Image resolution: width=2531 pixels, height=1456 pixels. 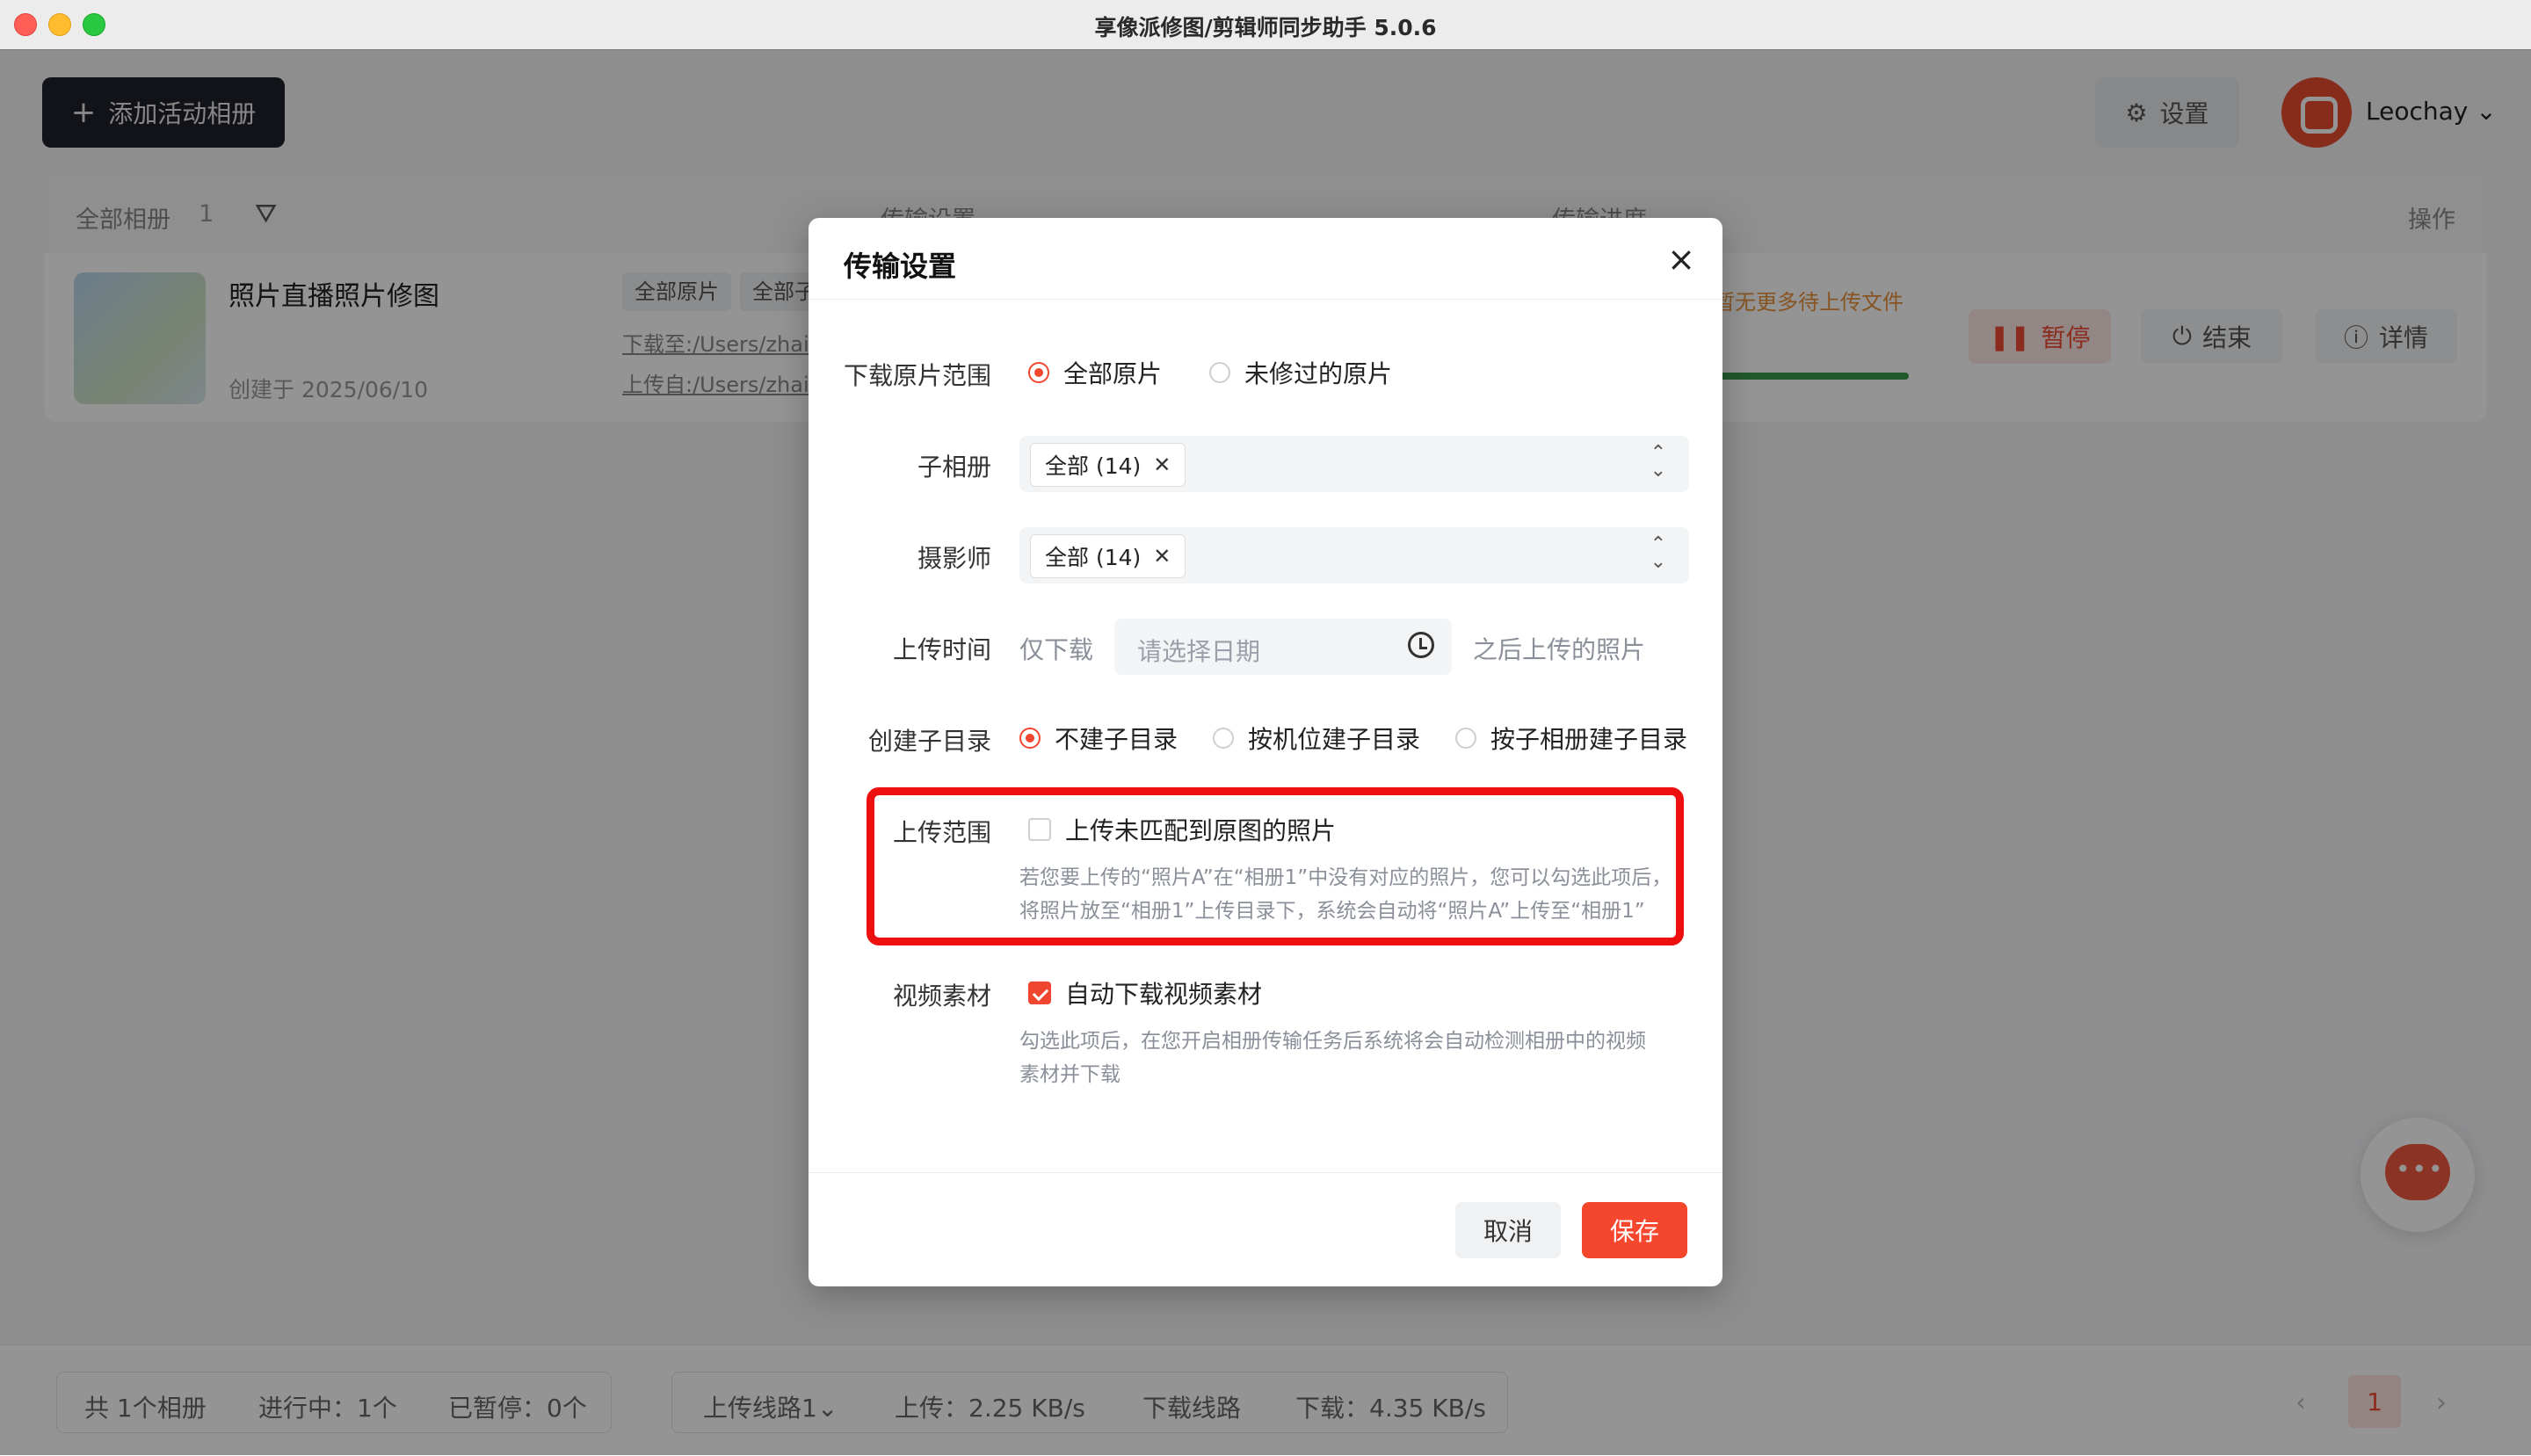 What do you see at coordinates (1421, 645) in the screenshot?
I see `clock-icon` at bounding box center [1421, 645].